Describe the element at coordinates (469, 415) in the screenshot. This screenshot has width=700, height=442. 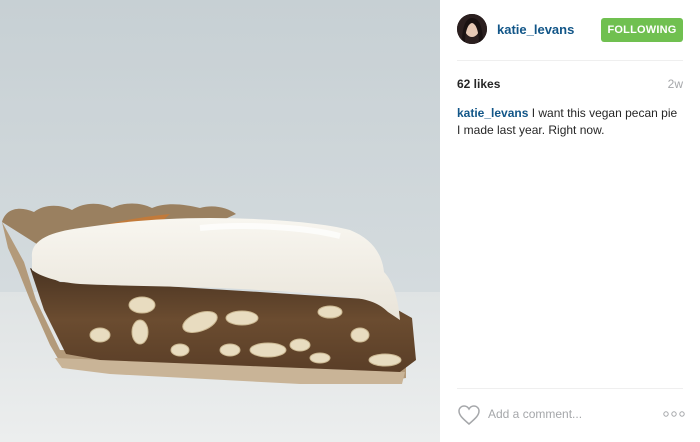
I see `heart-icon` at that location.